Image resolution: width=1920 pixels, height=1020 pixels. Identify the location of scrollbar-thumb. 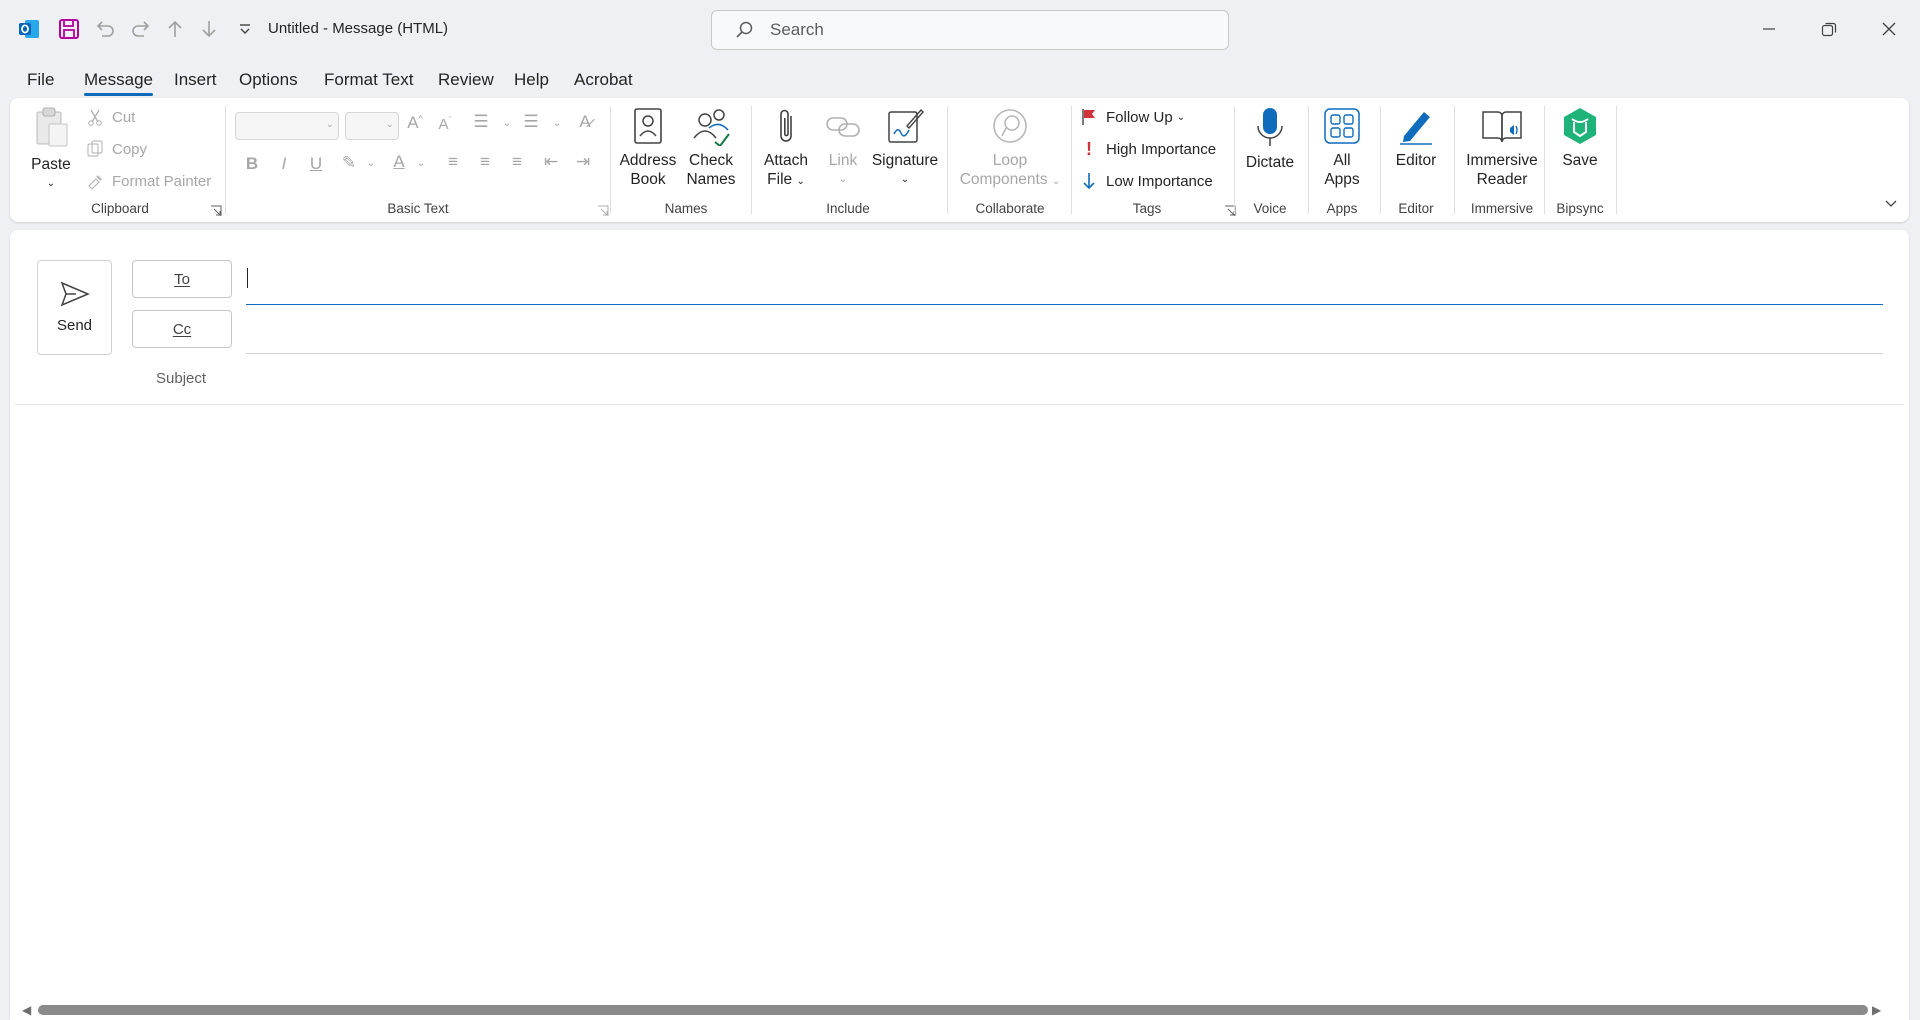
(953, 1010).